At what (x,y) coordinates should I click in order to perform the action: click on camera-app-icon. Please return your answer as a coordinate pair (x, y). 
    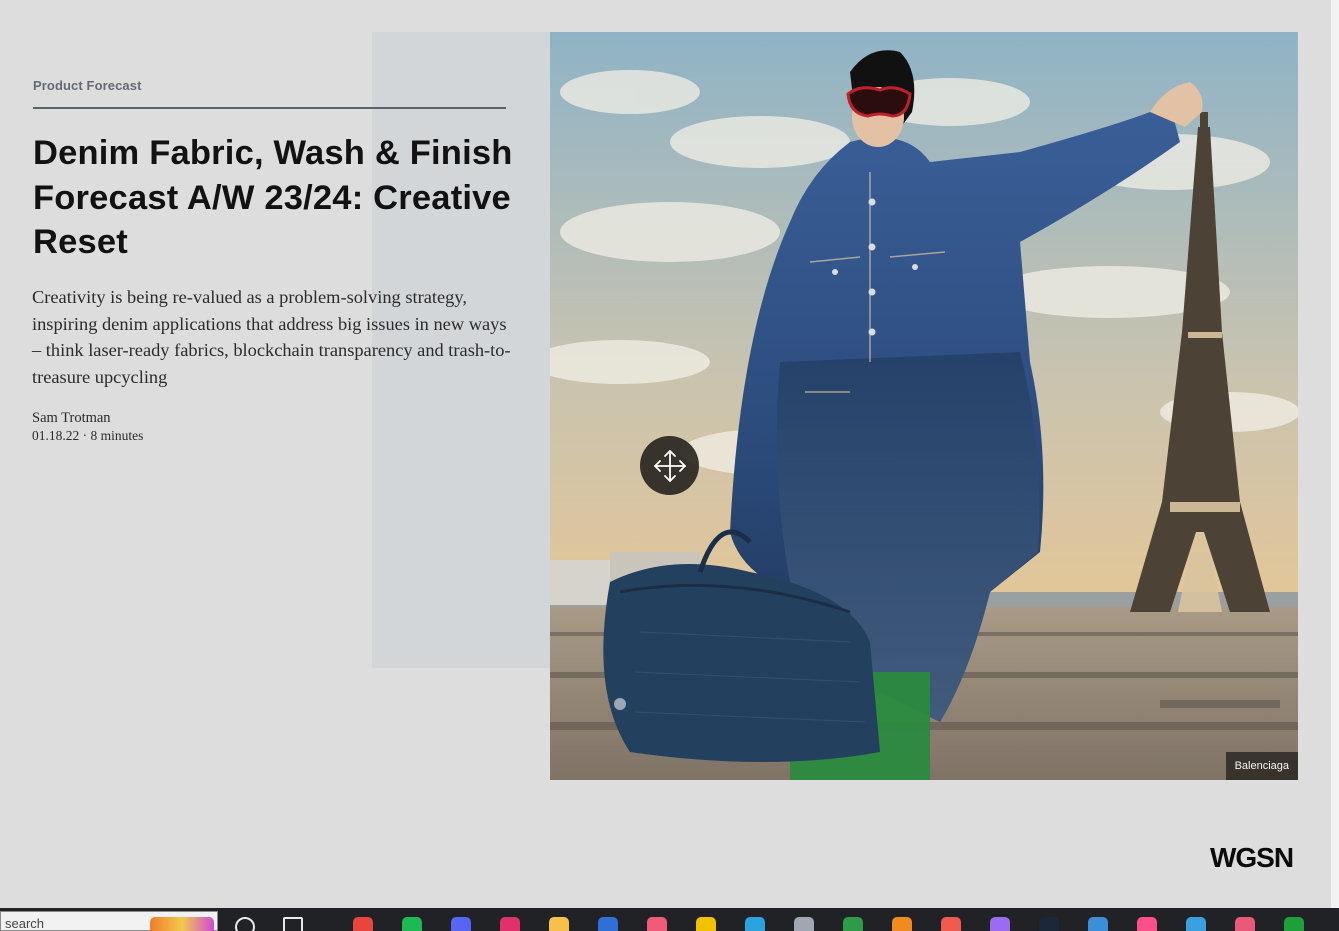
    Looking at the image, I should click on (1245, 924).